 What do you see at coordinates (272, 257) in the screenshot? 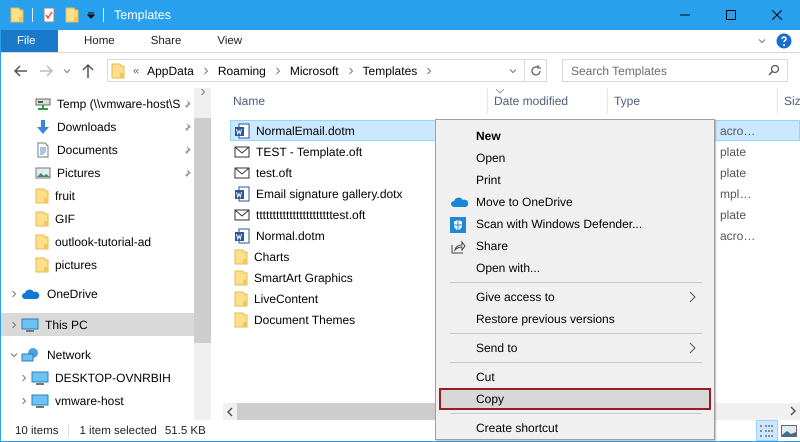
I see `file-name: Charts` at bounding box center [272, 257].